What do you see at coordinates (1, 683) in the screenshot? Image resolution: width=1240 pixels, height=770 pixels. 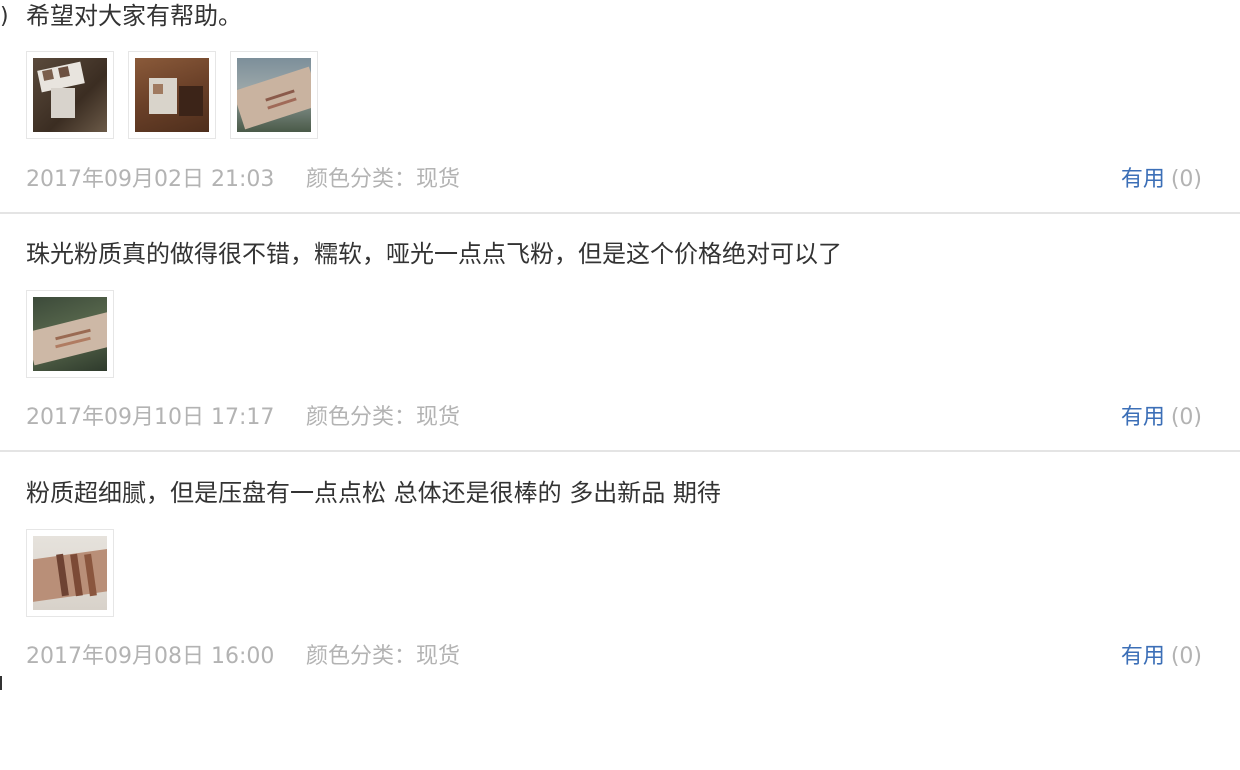 I see `text-cursor-mark` at bounding box center [1, 683].